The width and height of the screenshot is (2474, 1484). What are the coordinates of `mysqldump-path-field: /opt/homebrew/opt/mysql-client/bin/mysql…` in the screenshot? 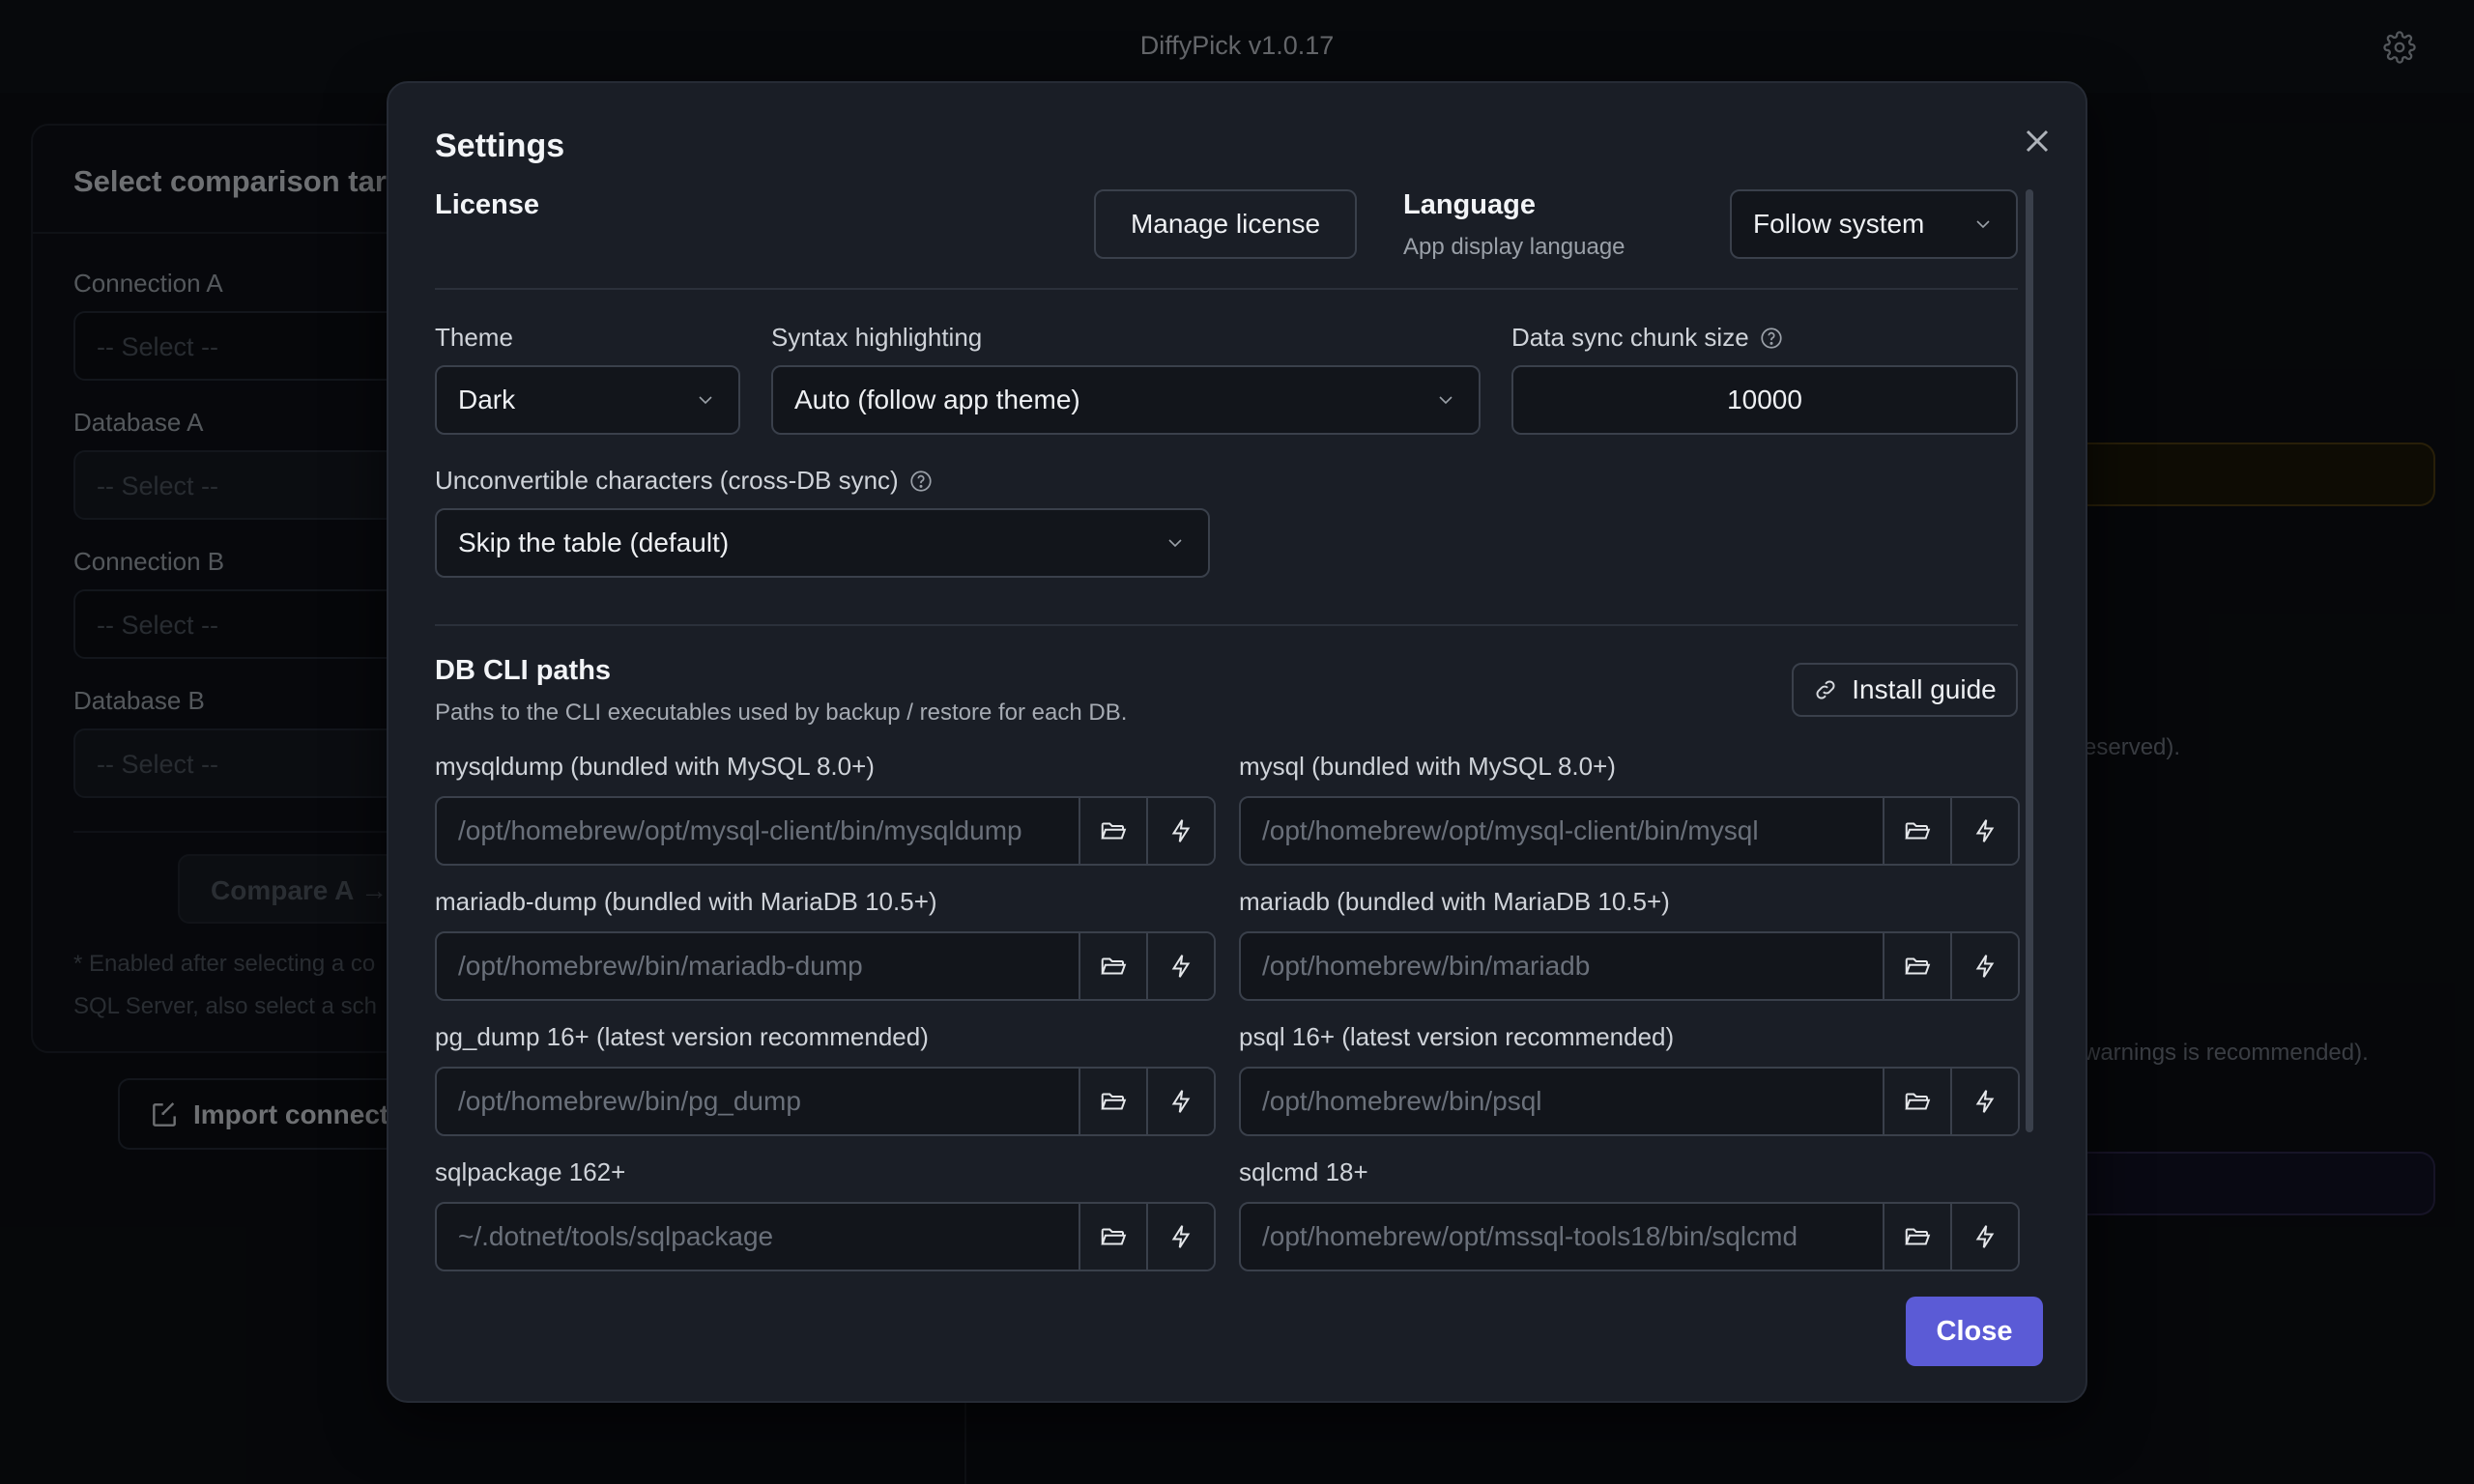 It's located at (826, 831).